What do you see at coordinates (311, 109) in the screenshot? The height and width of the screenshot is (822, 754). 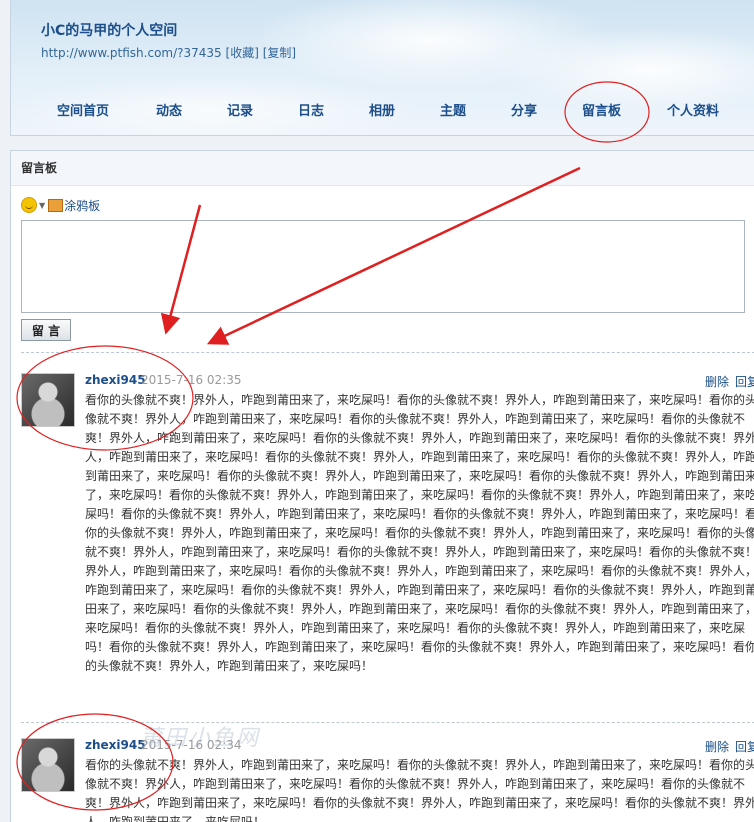 I see `nav-blog: 日志` at bounding box center [311, 109].